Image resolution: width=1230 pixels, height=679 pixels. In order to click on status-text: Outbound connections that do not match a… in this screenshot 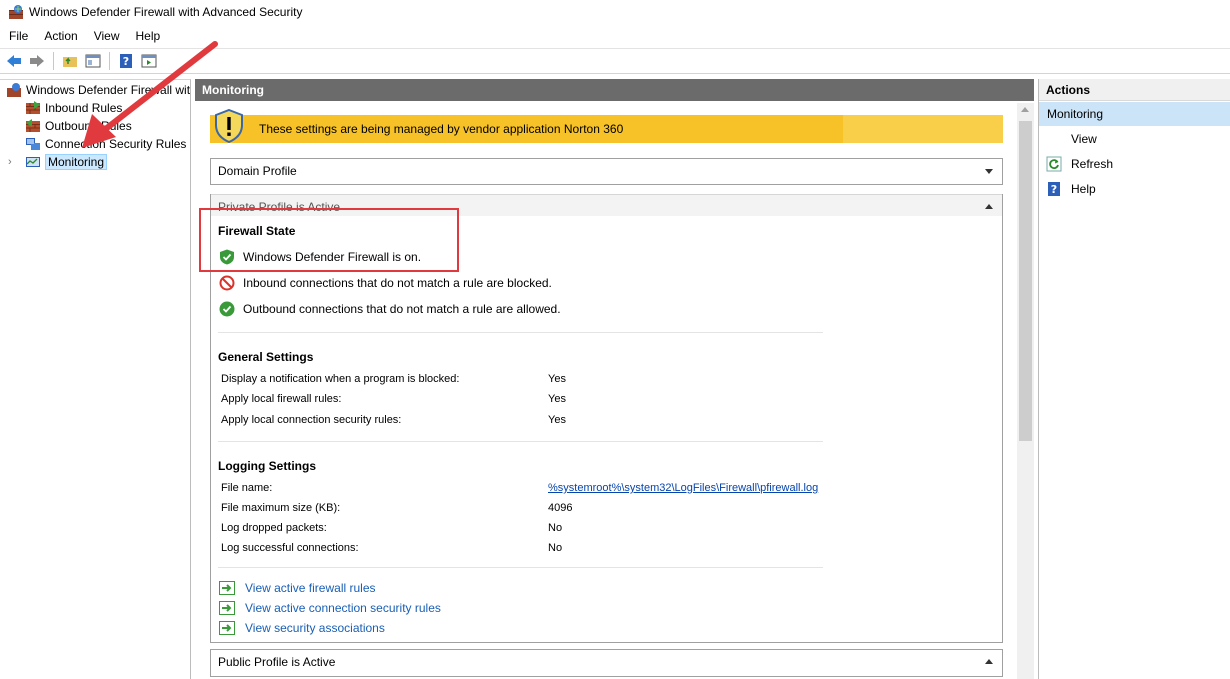, I will do `click(402, 309)`.